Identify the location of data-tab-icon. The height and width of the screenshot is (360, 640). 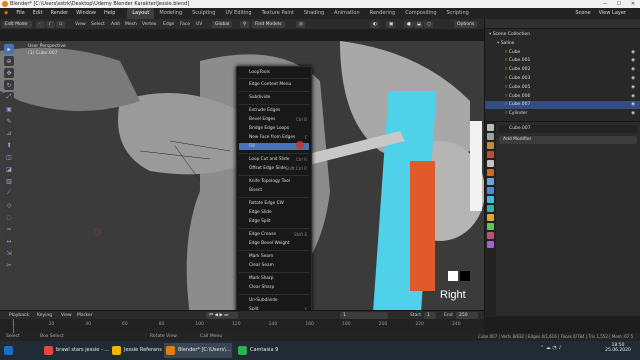
(490, 226).